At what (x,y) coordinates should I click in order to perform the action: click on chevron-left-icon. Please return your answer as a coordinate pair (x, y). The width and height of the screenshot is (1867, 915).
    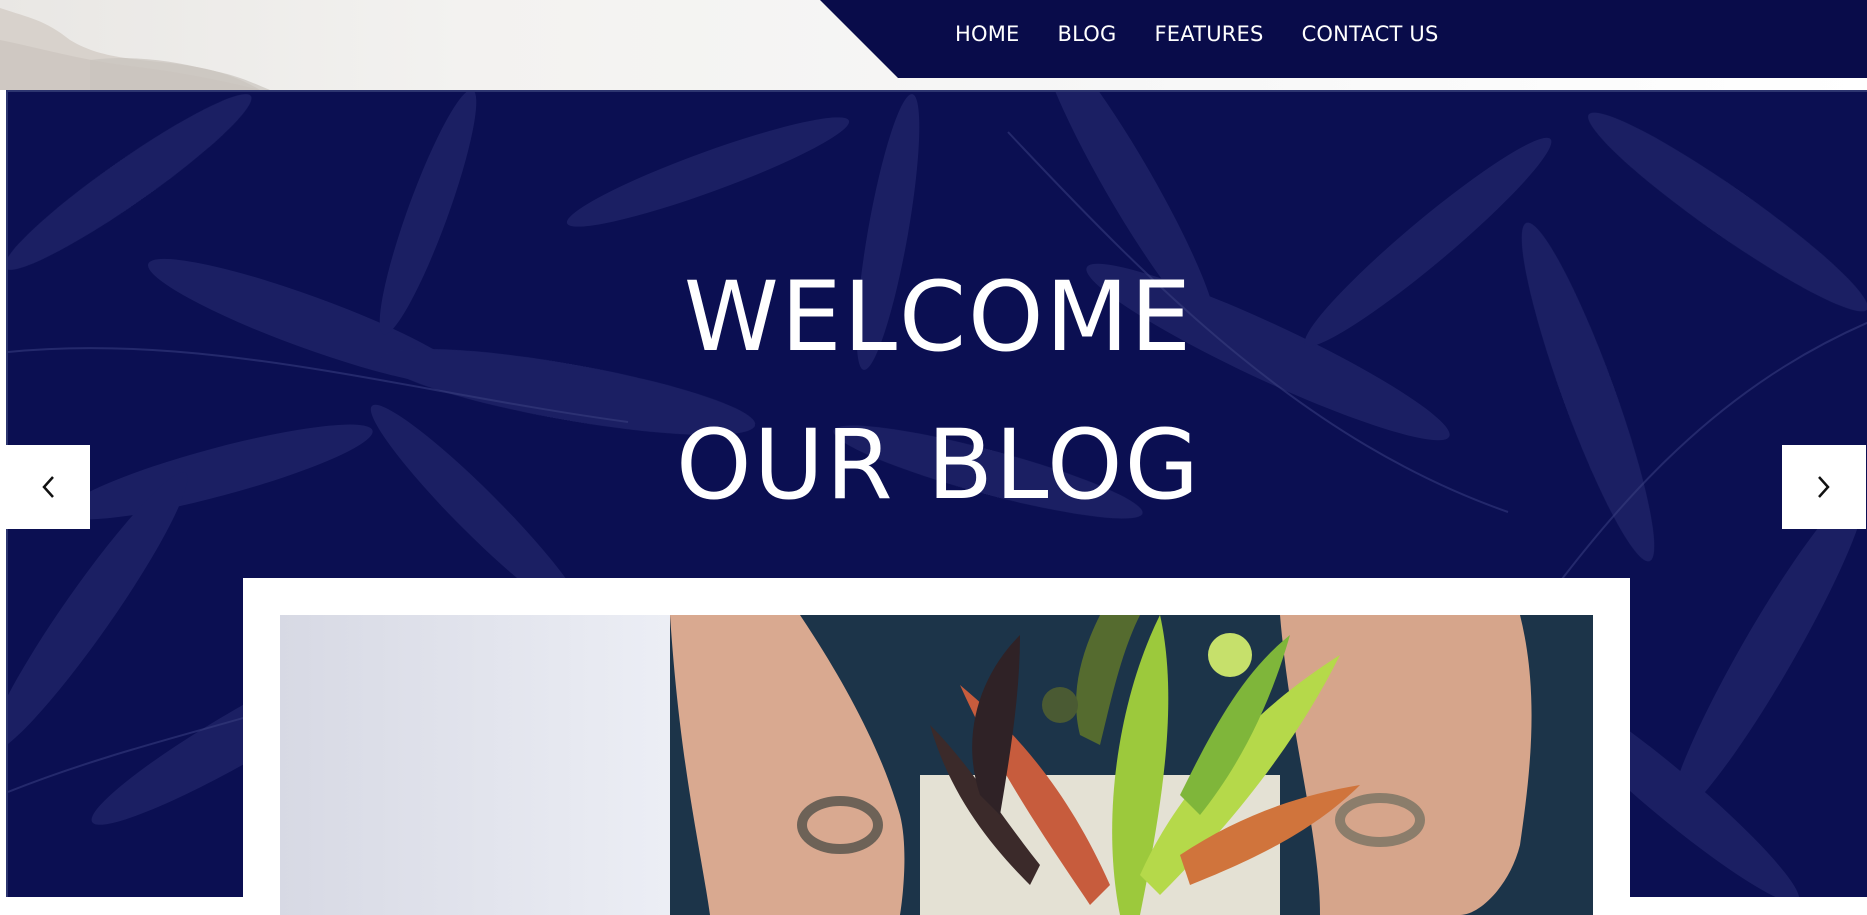
    Looking at the image, I should click on (48, 487).